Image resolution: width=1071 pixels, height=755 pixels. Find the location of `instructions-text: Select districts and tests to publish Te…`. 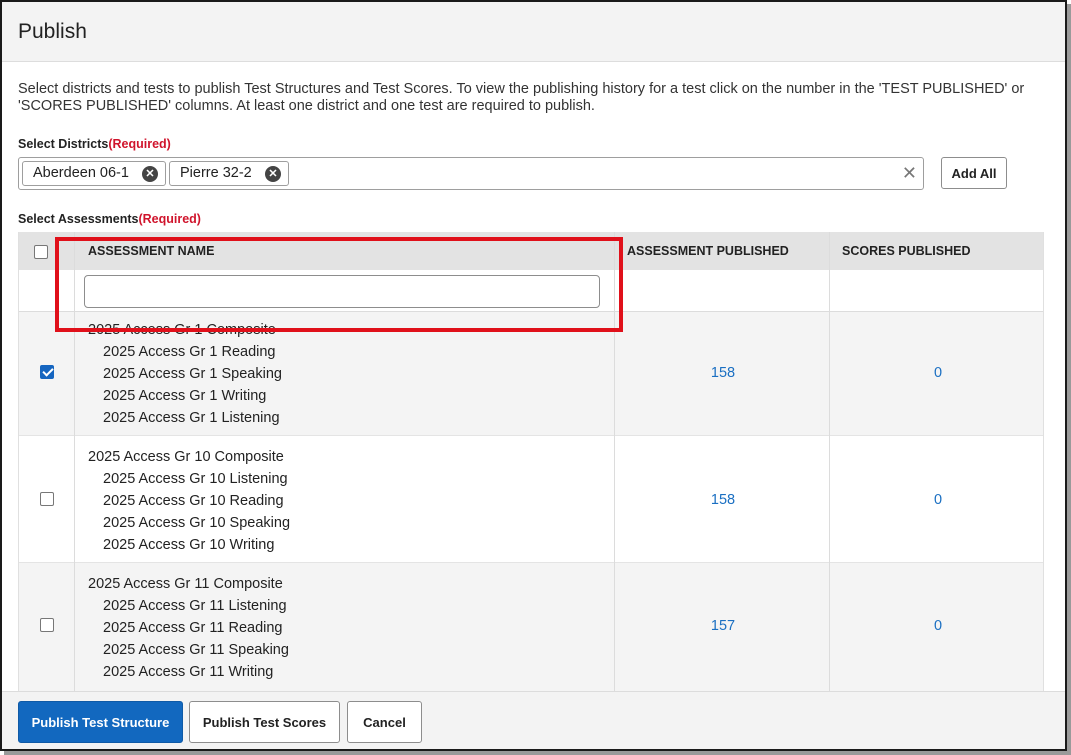

instructions-text: Select districts and tests to publish Te… is located at coordinates (521, 97).